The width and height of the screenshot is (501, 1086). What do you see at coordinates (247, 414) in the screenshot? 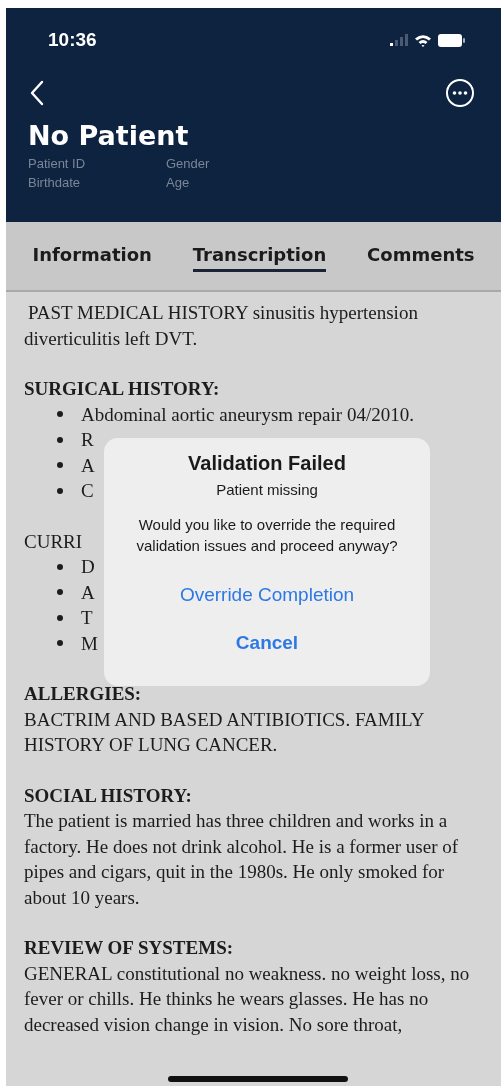
I see `list-item: Abdominal aortic aneurysm repair 04/2010.` at bounding box center [247, 414].